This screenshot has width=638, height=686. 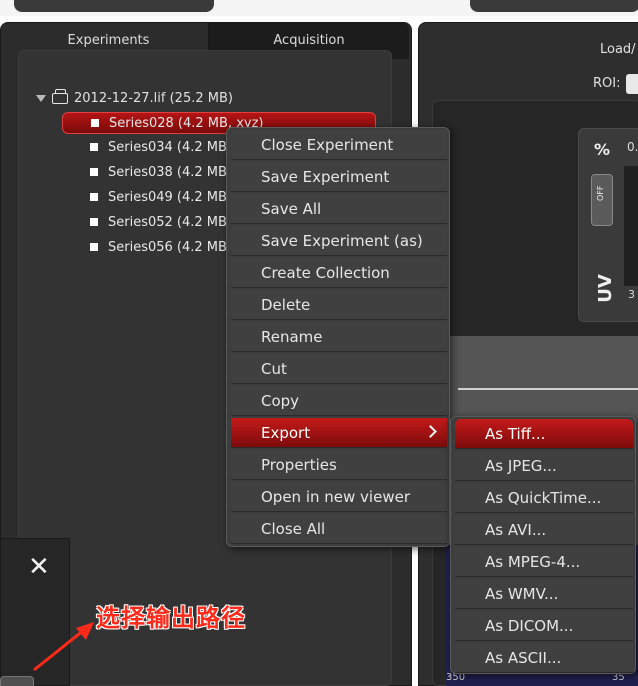 I want to click on menu-item-close-experiment: Close Experiment, so click(x=339, y=145).